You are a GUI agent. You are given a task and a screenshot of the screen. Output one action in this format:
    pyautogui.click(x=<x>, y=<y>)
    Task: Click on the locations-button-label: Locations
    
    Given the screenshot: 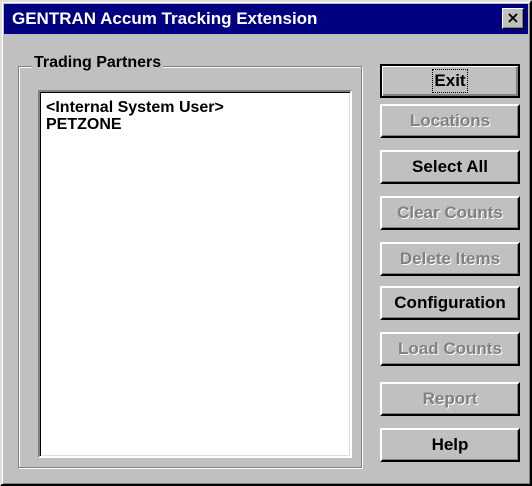 What is the action you would take?
    pyautogui.click(x=450, y=120)
    